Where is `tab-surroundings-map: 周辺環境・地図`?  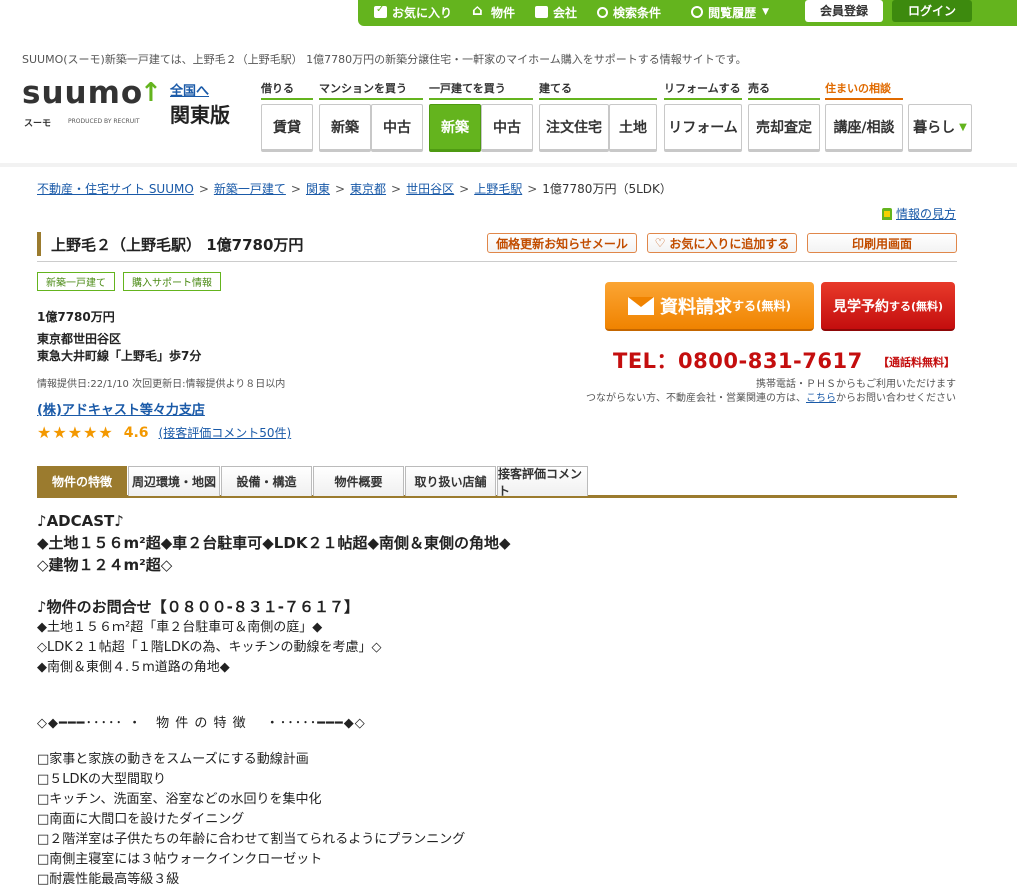 tab-surroundings-map: 周辺環境・地図 is located at coordinates (174, 481).